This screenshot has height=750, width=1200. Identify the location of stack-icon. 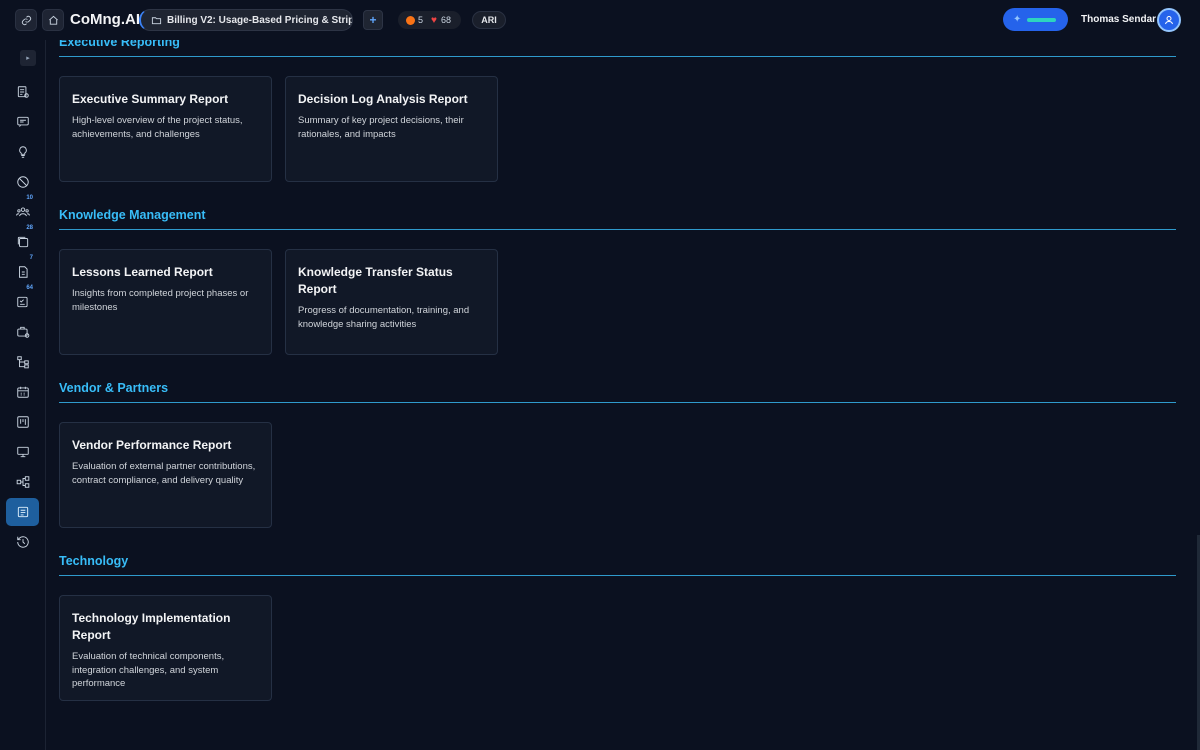
(22, 242).